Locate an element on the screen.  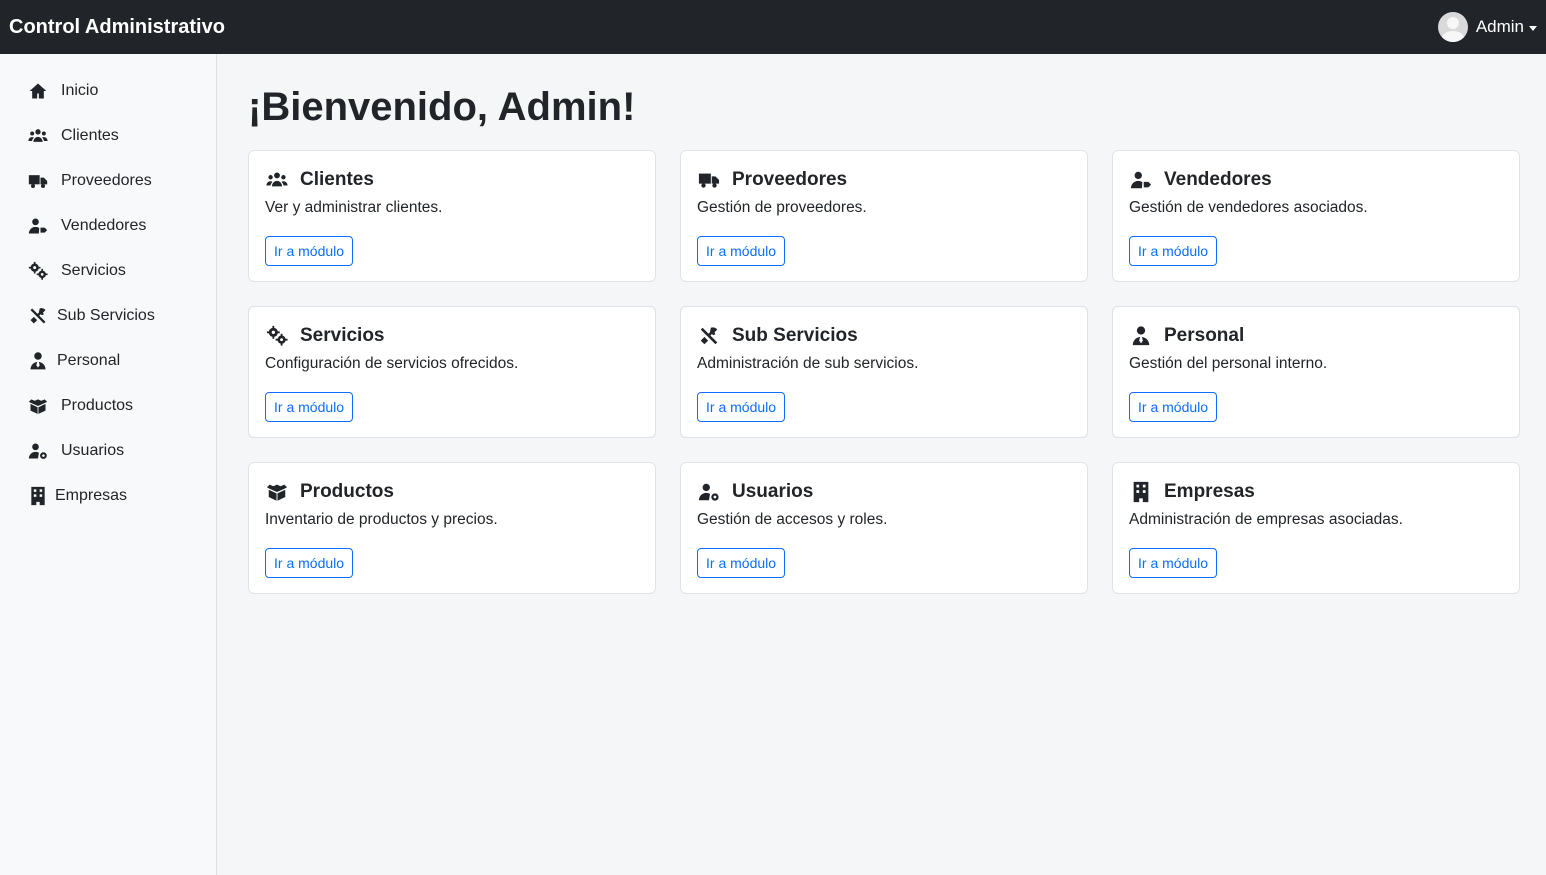
card-description: Gestión de vendedores asociados. is located at coordinates (1248, 207).